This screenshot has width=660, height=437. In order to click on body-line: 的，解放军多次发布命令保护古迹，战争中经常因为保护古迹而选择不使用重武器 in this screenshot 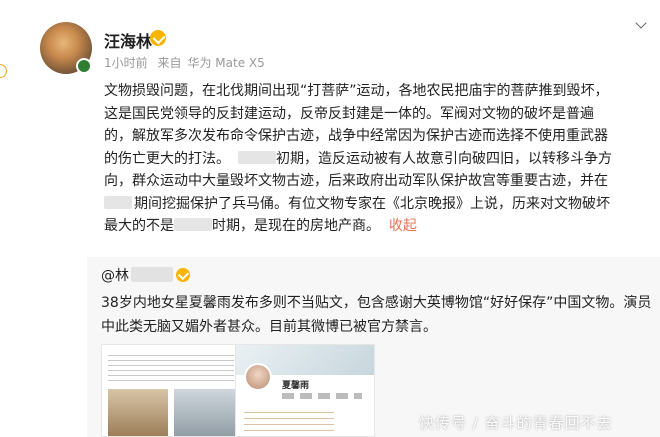, I will do `click(356, 136)`.